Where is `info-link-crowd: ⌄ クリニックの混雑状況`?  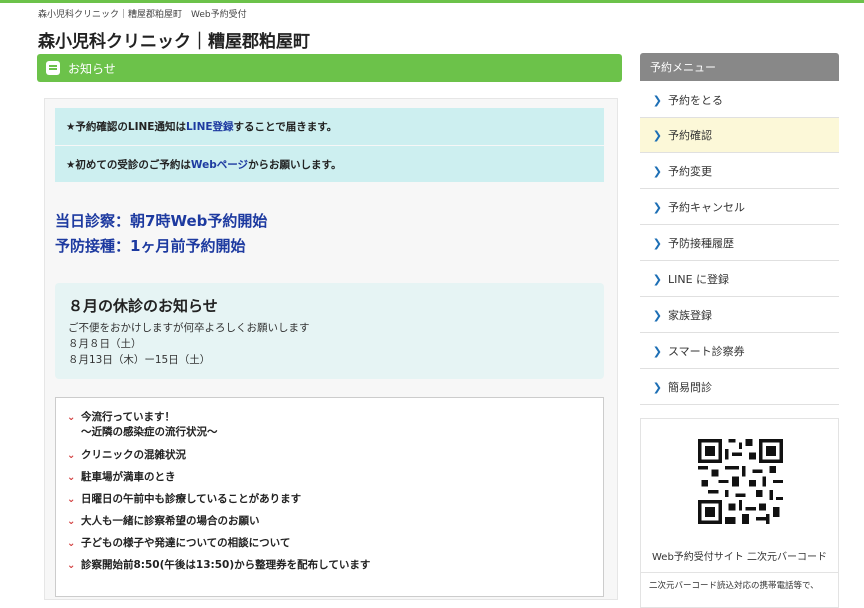 info-link-crowd: ⌄ クリニックの混雑状況 is located at coordinates (126, 455).